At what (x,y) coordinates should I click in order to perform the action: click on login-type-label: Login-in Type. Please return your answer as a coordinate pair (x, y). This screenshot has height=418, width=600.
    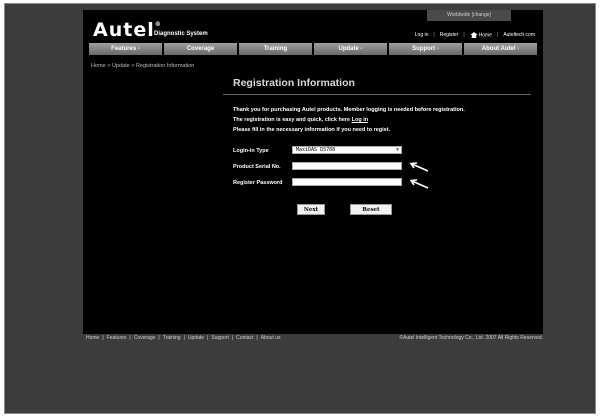
    Looking at the image, I should click on (251, 151).